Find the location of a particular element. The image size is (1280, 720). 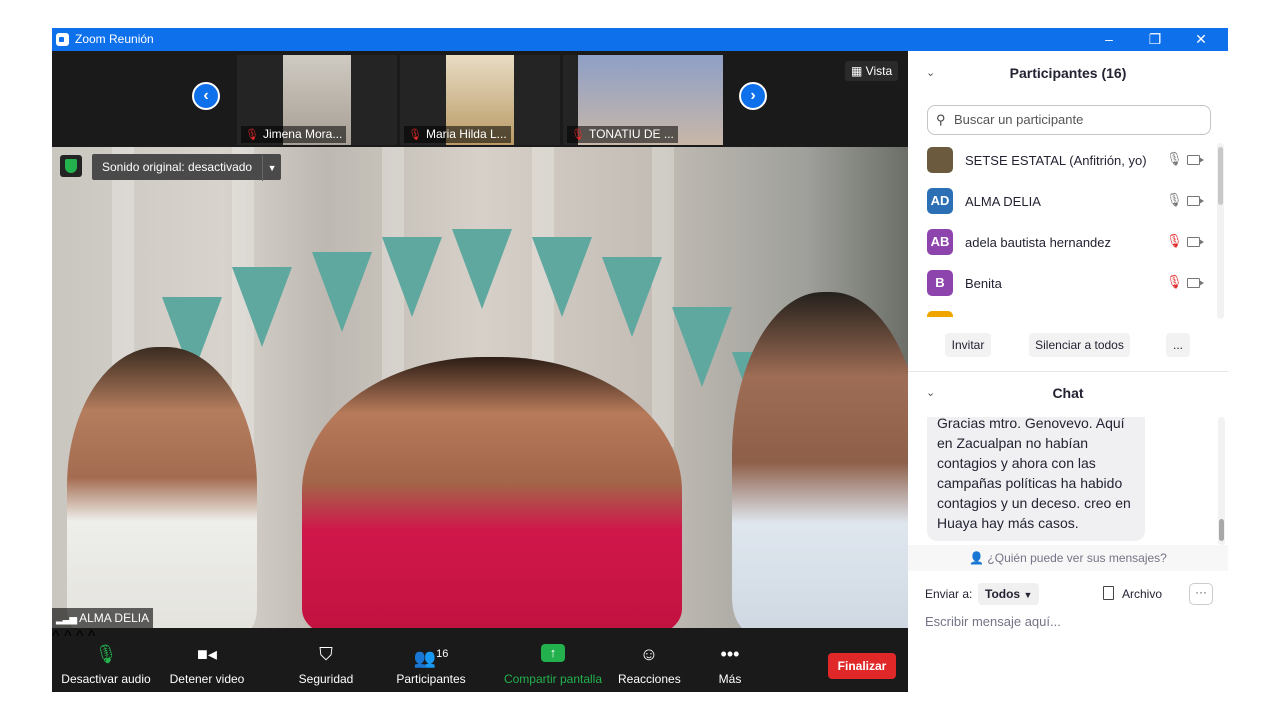

more-button: ••• Más is located at coordinates (730, 660).